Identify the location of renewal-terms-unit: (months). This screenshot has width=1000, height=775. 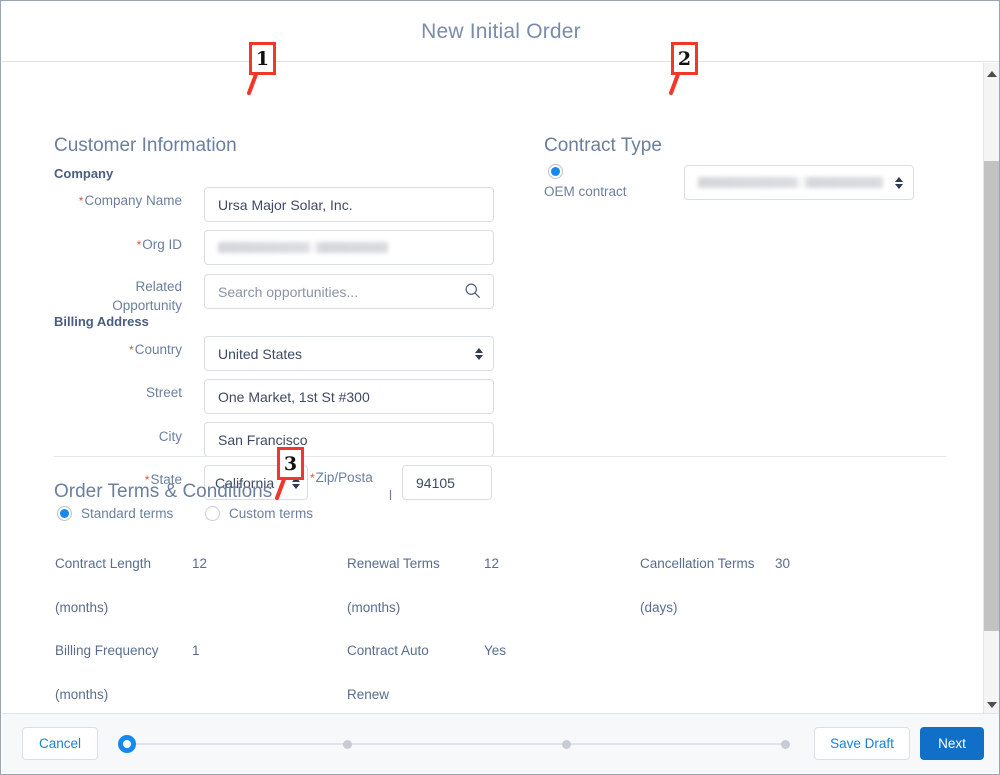
(374, 607).